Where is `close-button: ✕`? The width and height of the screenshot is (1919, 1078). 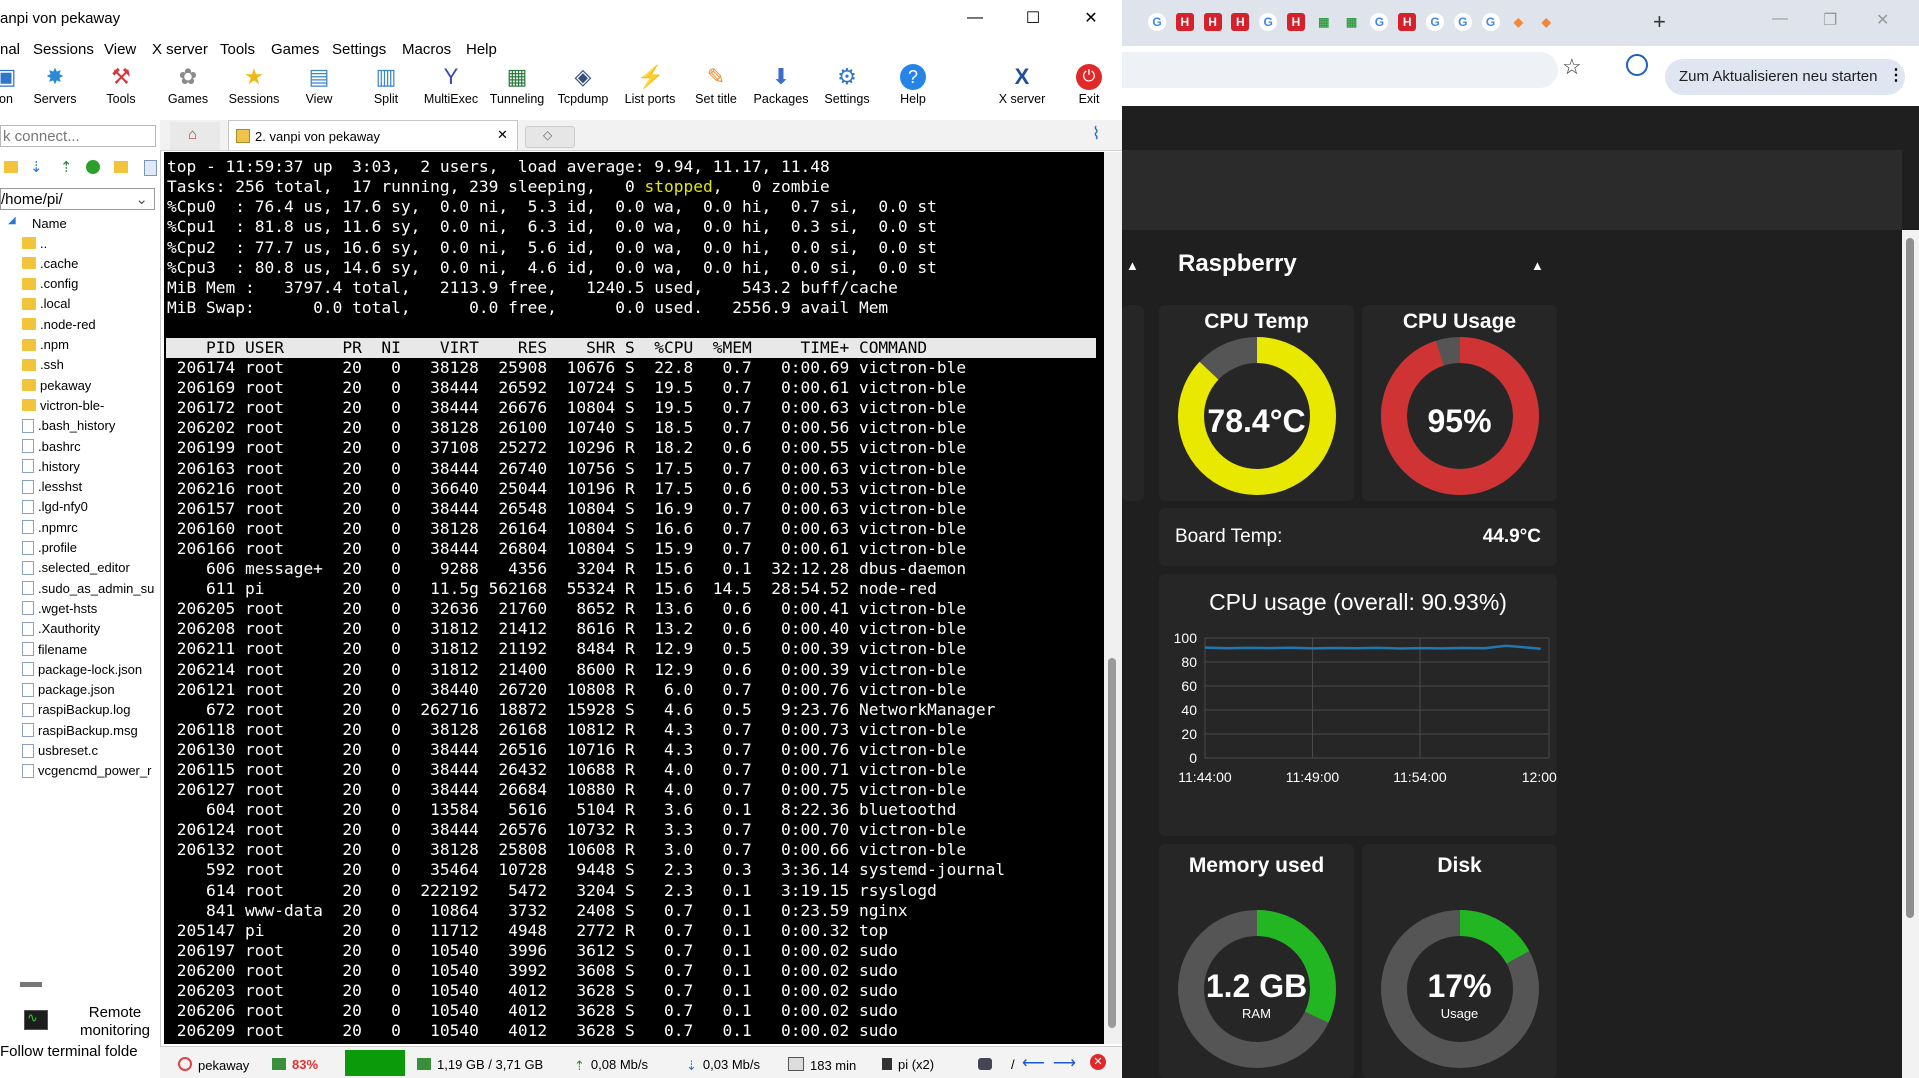
close-button: ✕ is located at coordinates (1091, 18).